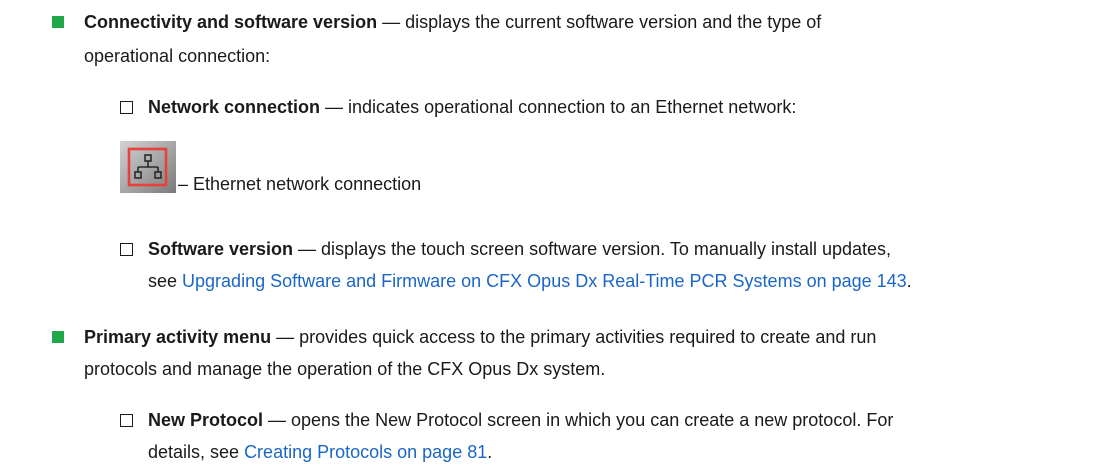 Image resolution: width=1108 pixels, height=470 pixels. Describe the element at coordinates (234, 107) in the screenshot. I see `subitem-title: Network connection` at that location.